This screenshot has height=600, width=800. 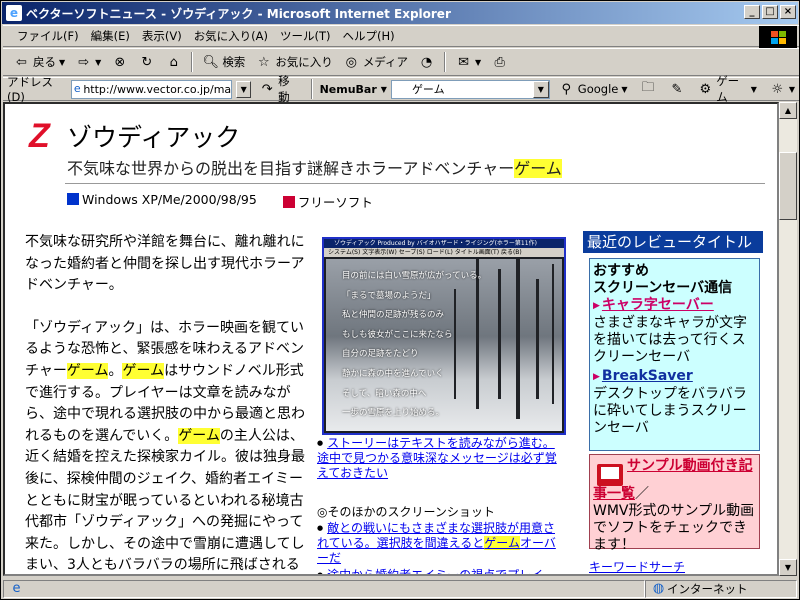 I want to click on favorites-button: ☆ お気に入り, so click(x=294, y=62).